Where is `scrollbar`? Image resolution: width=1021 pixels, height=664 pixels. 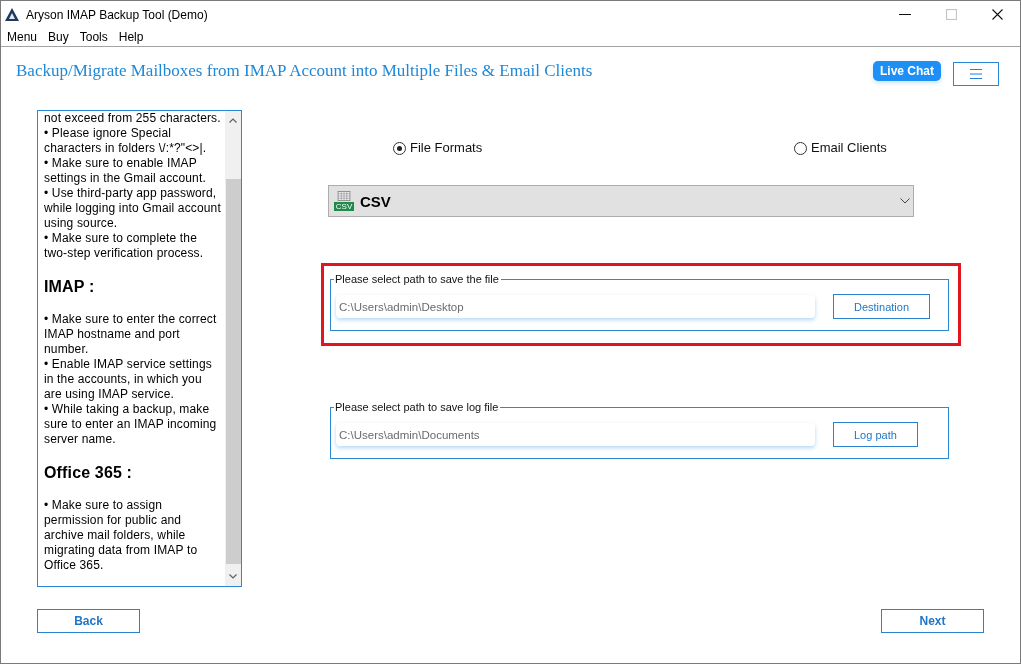
scrollbar is located at coordinates (233, 348).